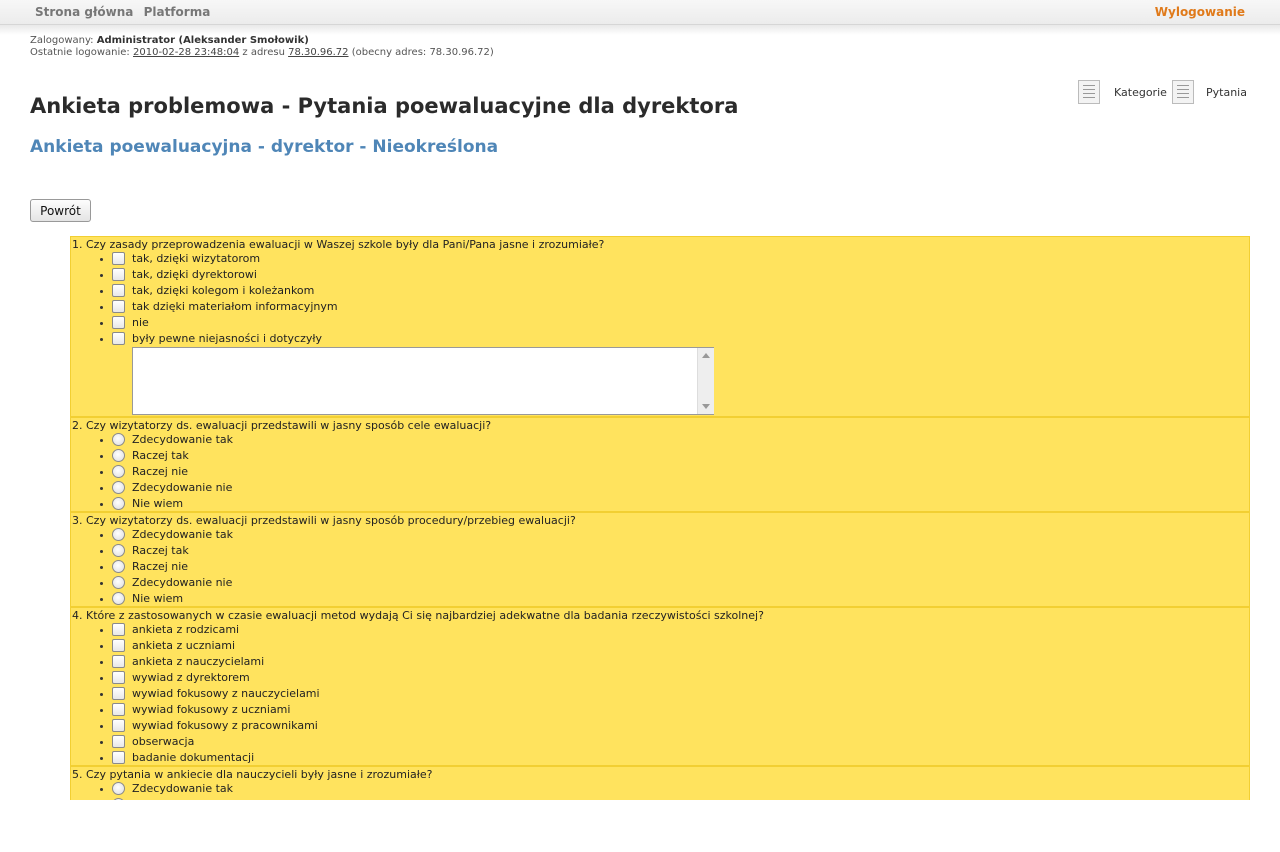 This screenshot has height=852, width=1280. Describe the element at coordinates (421, 259) in the screenshot. I see `answer-option: tak, dzięki wizytatorom` at that location.